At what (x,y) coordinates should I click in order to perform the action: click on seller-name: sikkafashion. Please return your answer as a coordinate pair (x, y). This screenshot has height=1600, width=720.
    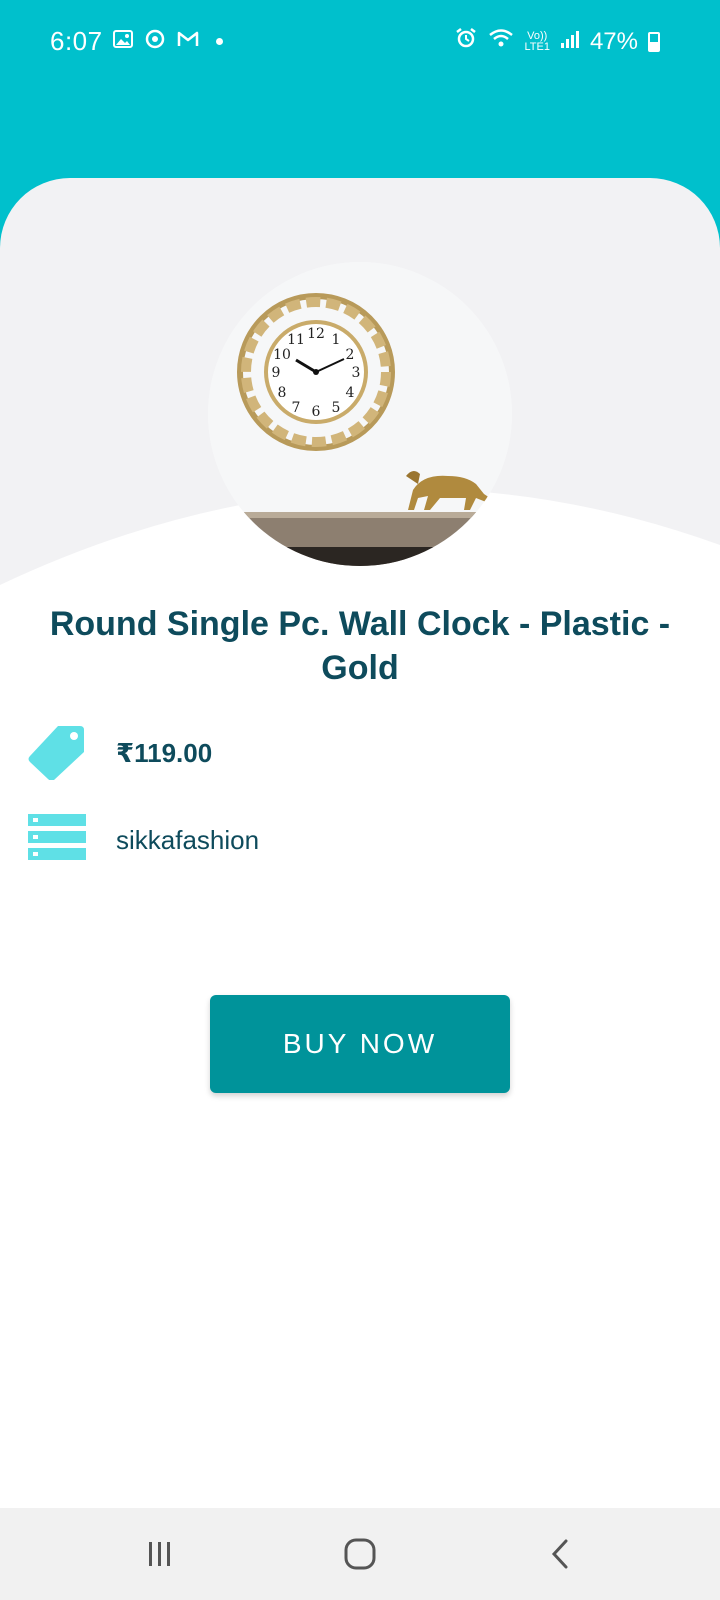
    Looking at the image, I should click on (188, 840).